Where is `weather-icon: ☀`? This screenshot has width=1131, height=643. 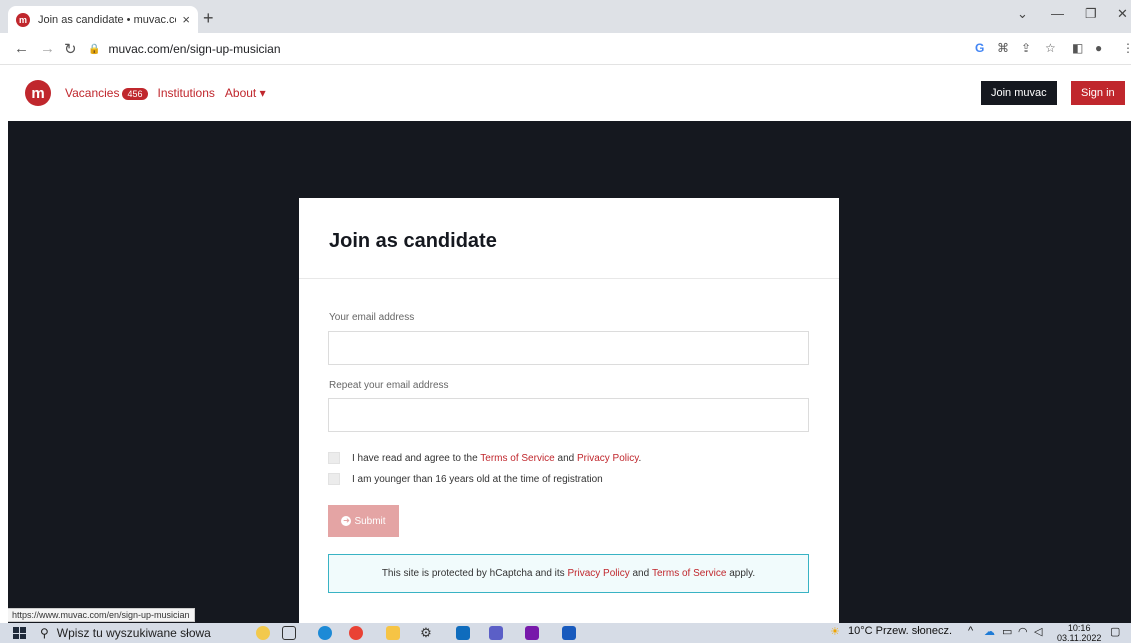 weather-icon: ☀ is located at coordinates (835, 631).